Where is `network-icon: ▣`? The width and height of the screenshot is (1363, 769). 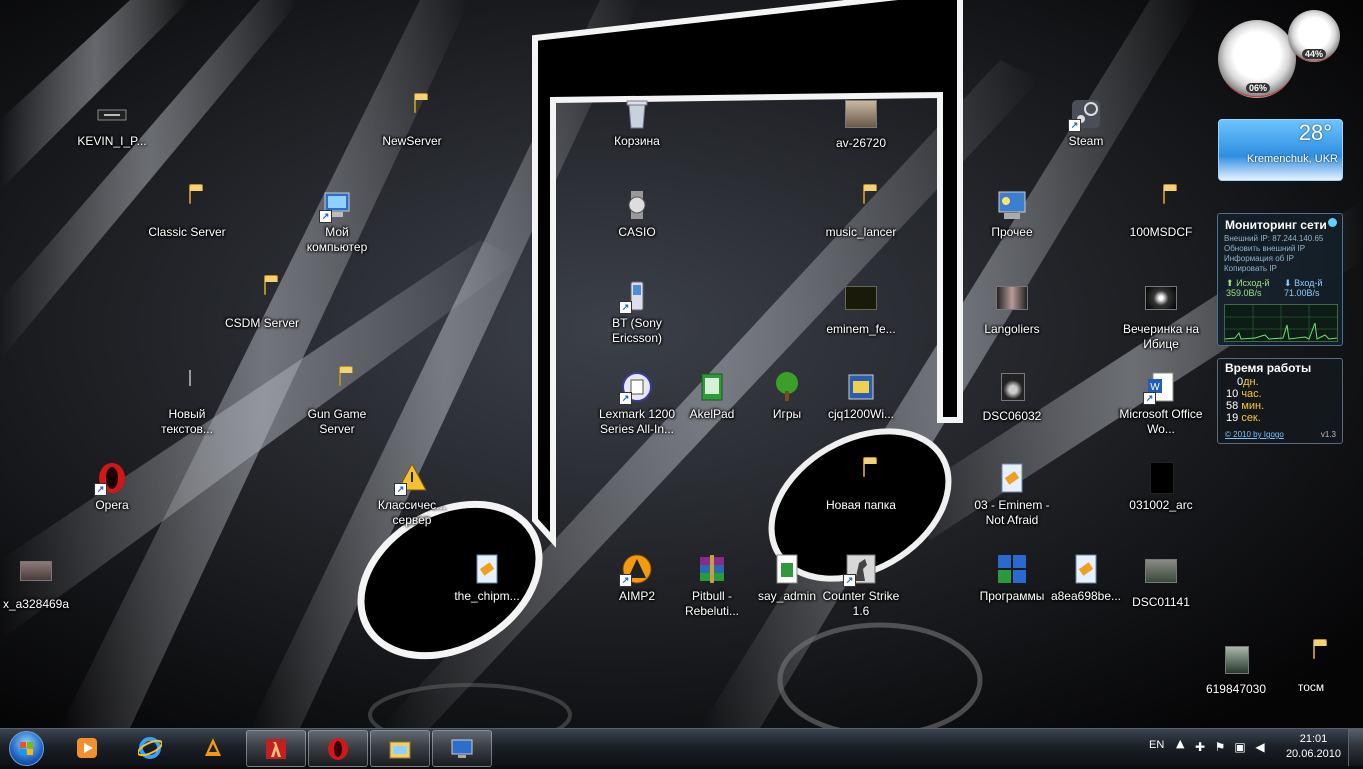 network-icon: ▣ is located at coordinates (1240, 747).